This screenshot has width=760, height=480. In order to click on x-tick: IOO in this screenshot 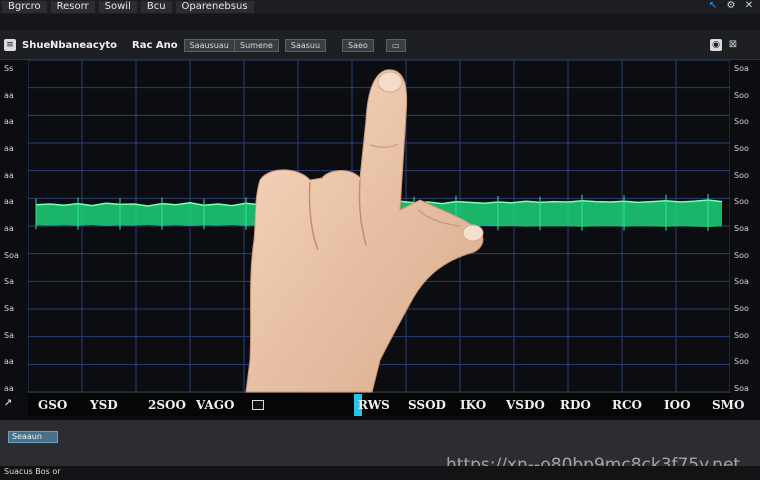, I will do `click(677, 405)`.